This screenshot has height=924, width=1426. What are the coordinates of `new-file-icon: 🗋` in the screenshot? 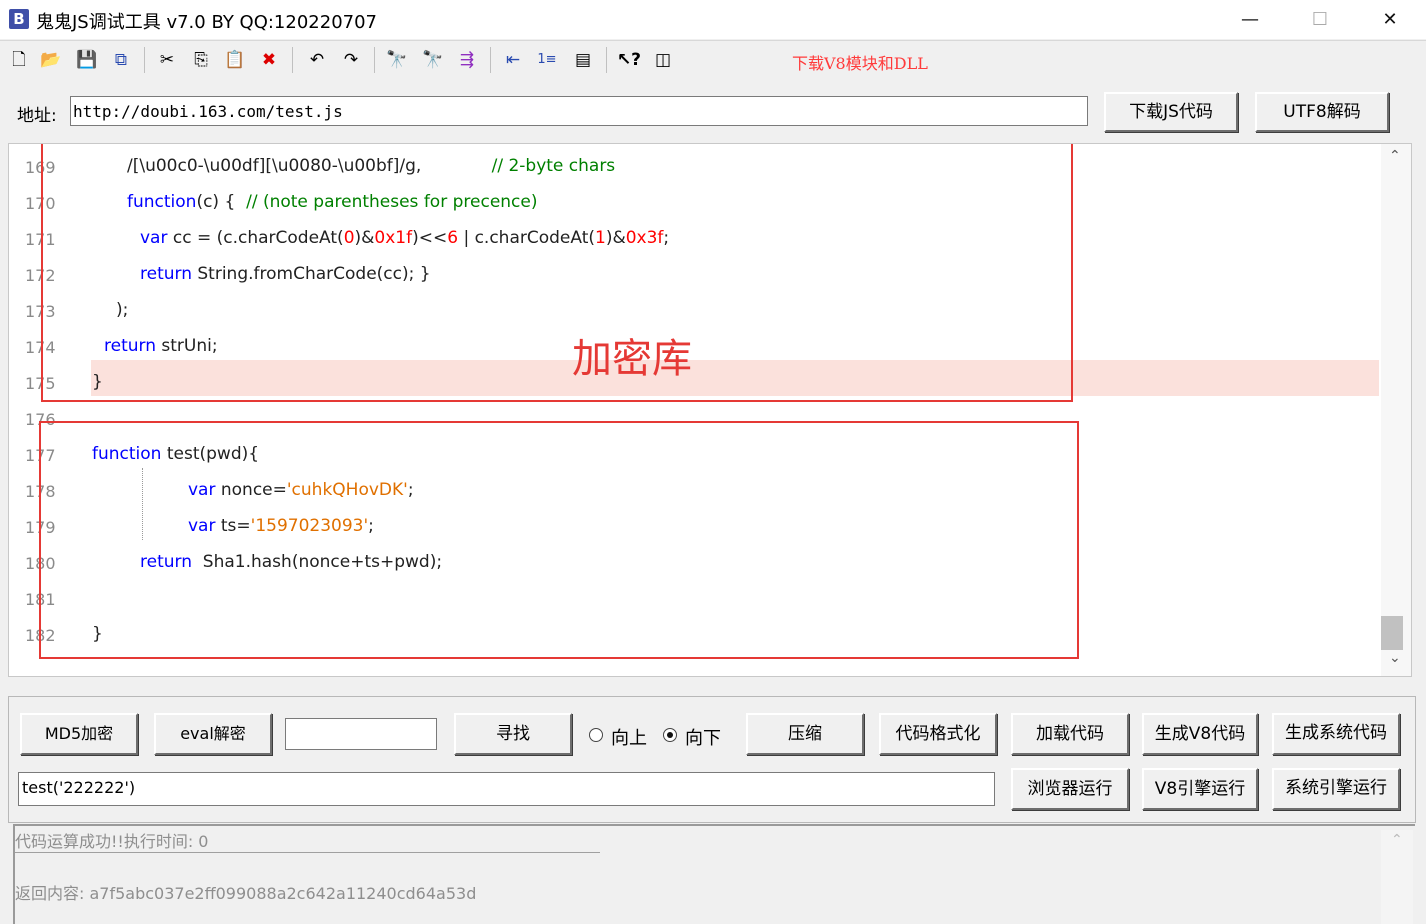 It's located at (19, 60).